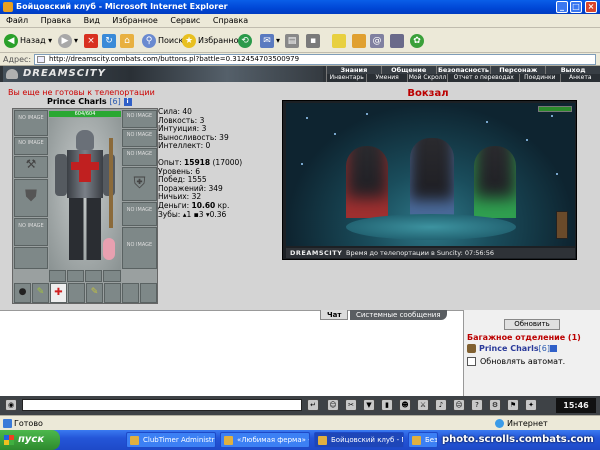 The image size is (600, 450). What do you see at coordinates (334, 315) in the screenshot?
I see `tab-chat: Чат` at bounding box center [334, 315].